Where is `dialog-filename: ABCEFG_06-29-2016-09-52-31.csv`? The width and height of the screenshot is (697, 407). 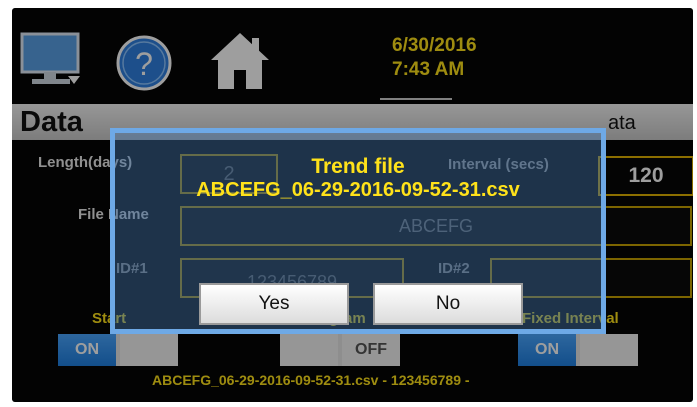 dialog-filename: ABCEFG_06-29-2016-09-52-31.csv is located at coordinates (358, 190).